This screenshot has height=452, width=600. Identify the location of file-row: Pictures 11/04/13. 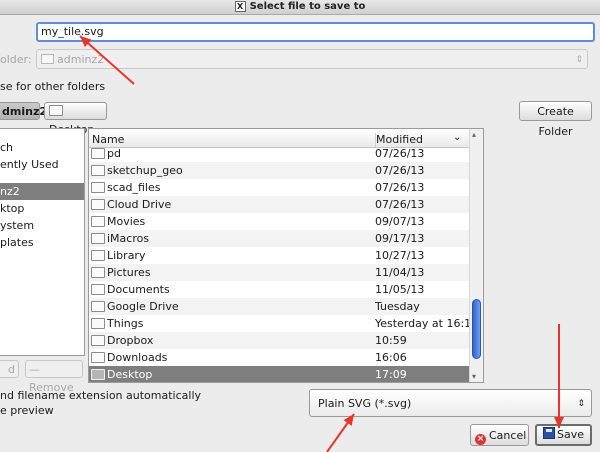
(279, 272).